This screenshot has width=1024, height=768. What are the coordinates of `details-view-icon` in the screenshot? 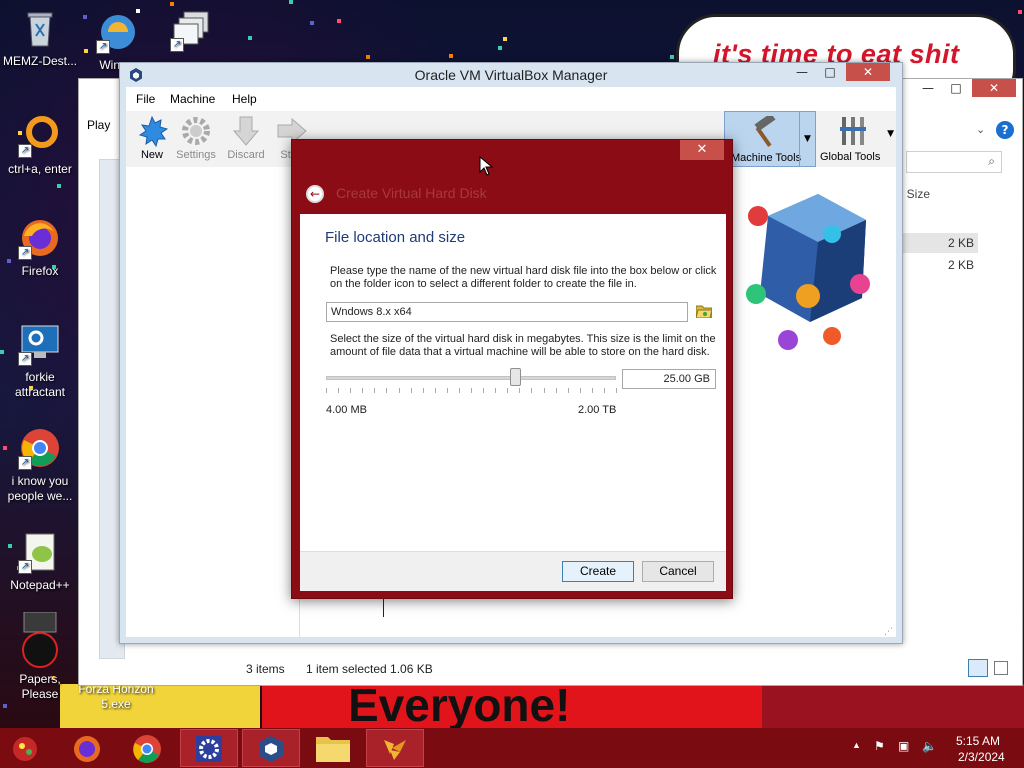 It's located at (978, 668).